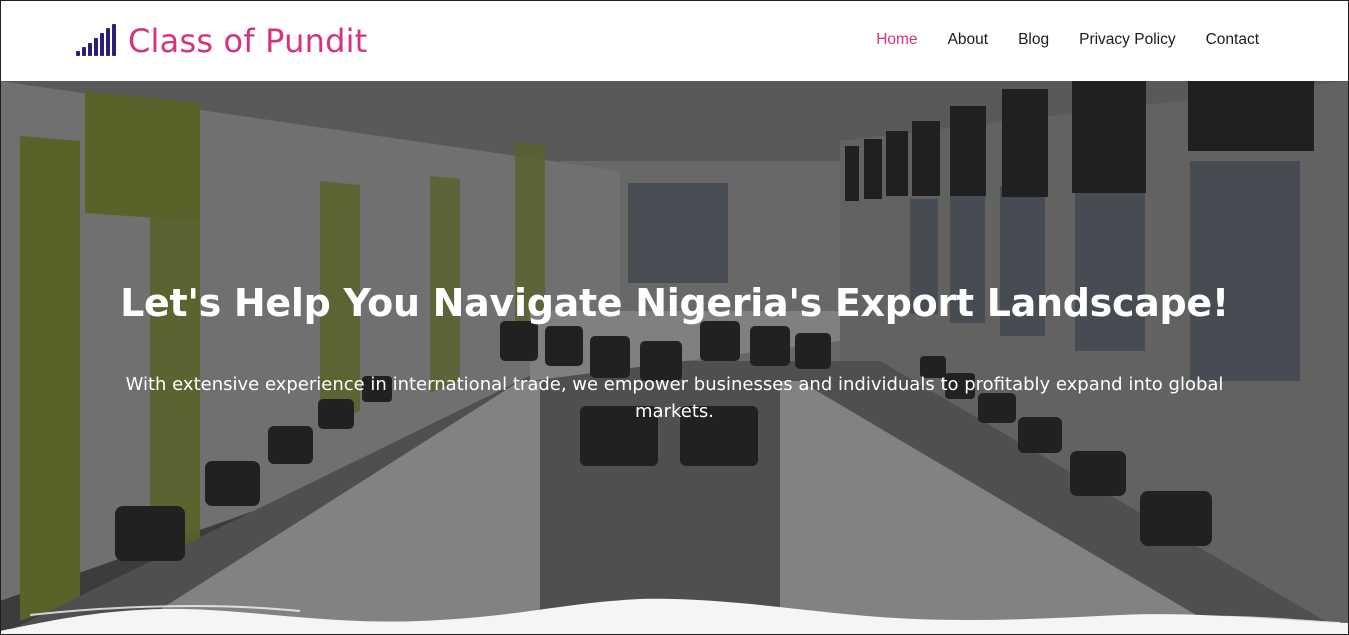 Image resolution: width=1349 pixels, height=635 pixels. I want to click on nav-item-privacy-policy: Privacy Policy, so click(1127, 40).